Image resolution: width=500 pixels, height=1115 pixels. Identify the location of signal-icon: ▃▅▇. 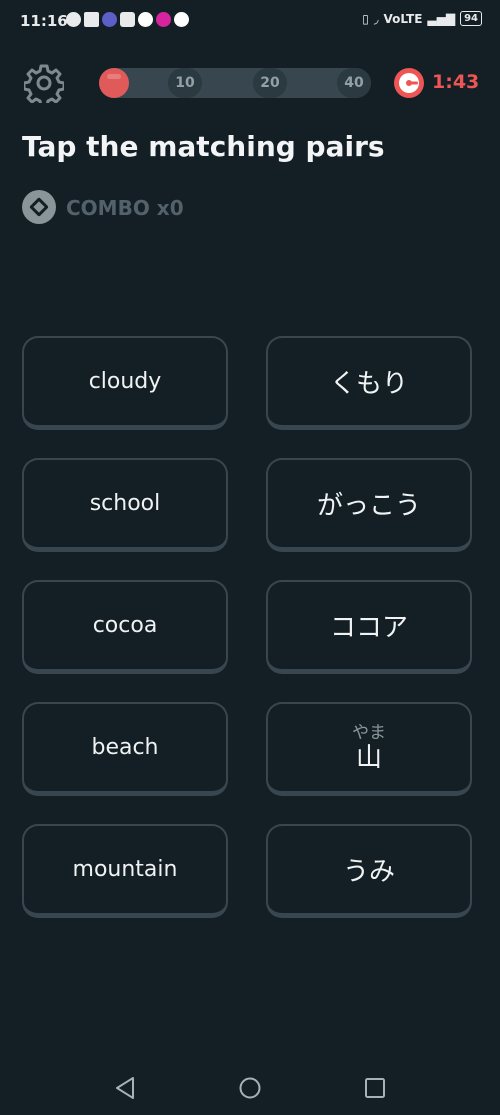
(441, 18).